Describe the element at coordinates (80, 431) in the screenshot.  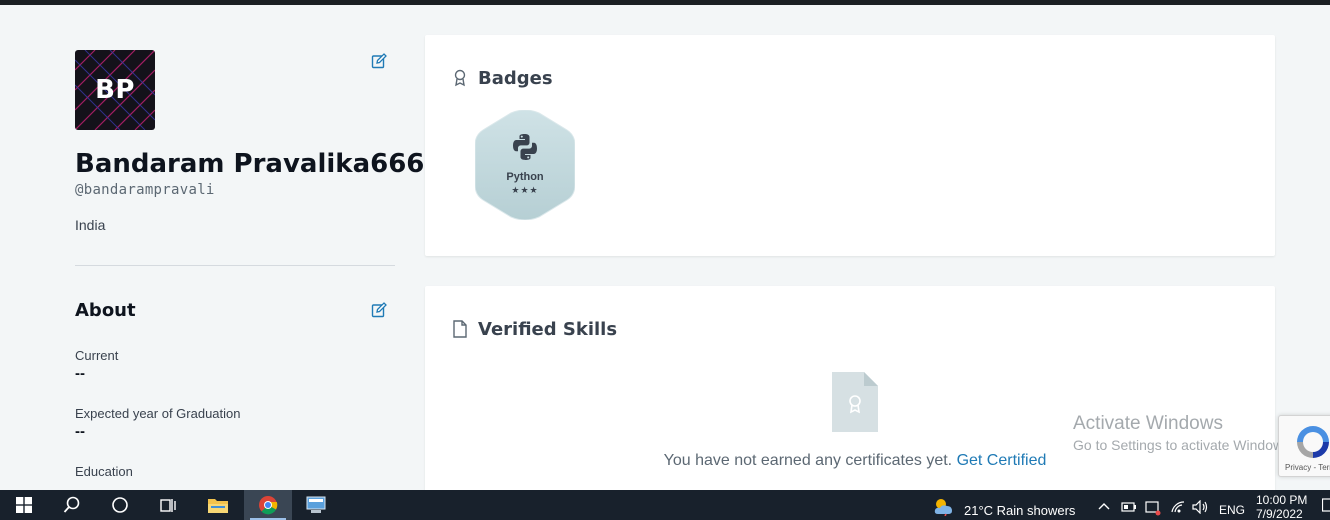
I see `field-value-graduation: --` at that location.